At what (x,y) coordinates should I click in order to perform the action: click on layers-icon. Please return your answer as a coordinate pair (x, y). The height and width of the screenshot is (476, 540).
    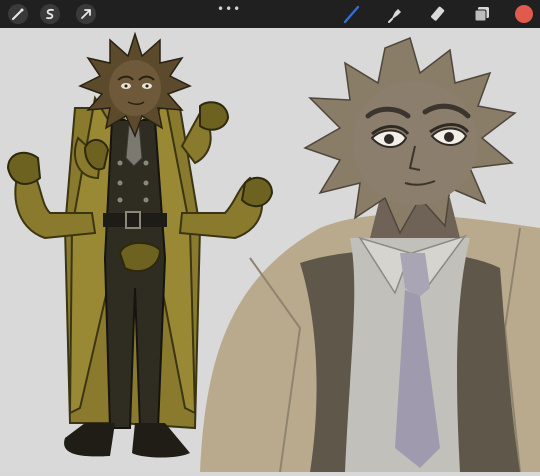
    Looking at the image, I should click on (482, 14).